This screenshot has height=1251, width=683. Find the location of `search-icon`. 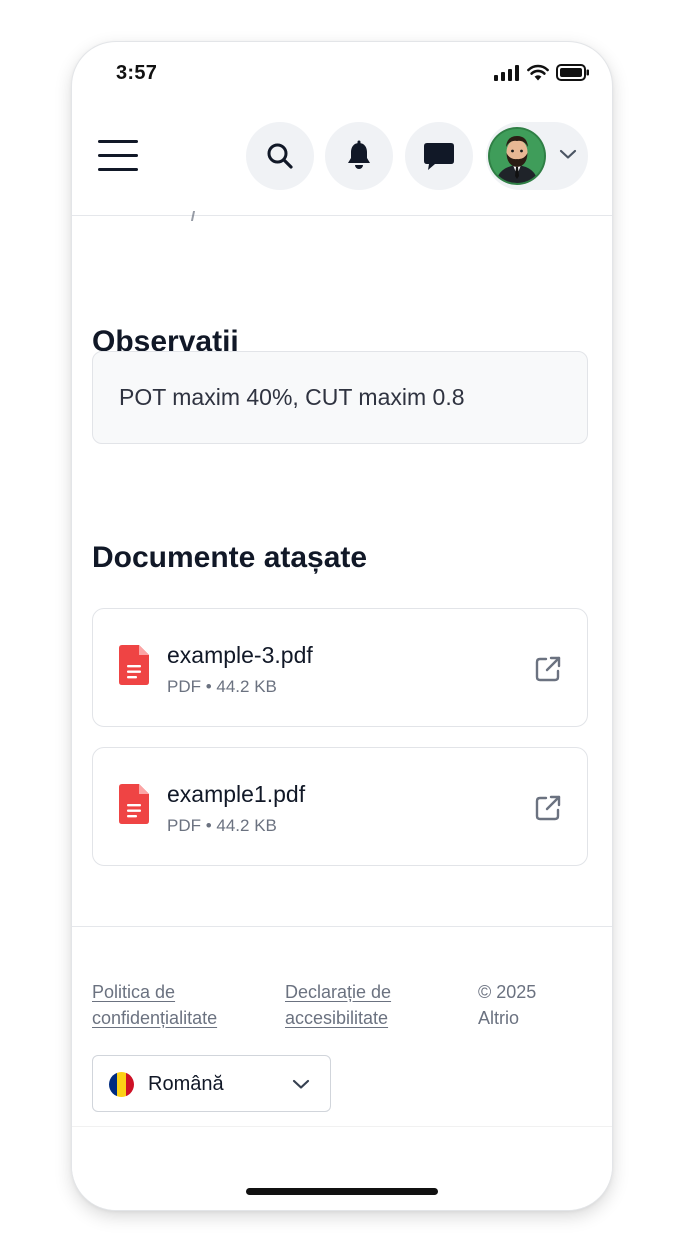

search-icon is located at coordinates (280, 156).